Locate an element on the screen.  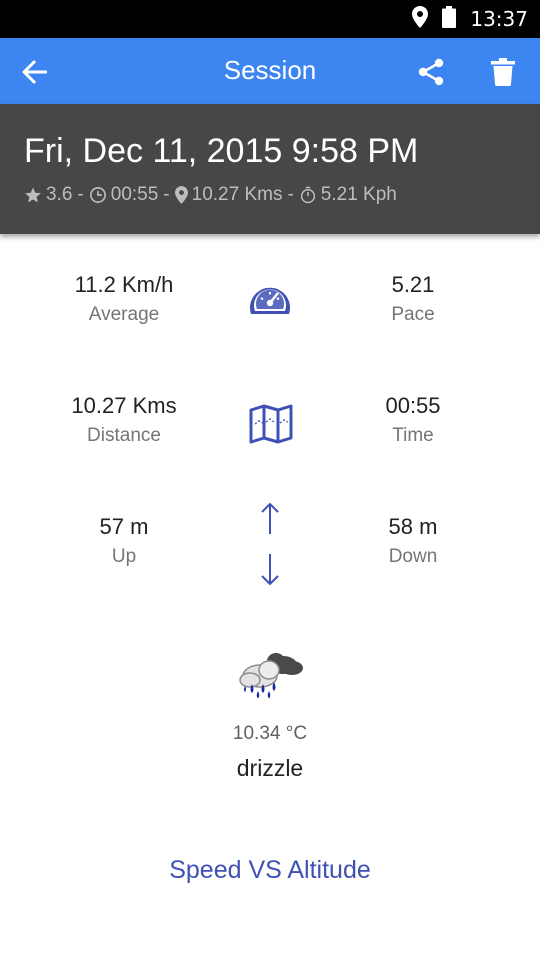
stat-label: Down is located at coordinates (413, 556).